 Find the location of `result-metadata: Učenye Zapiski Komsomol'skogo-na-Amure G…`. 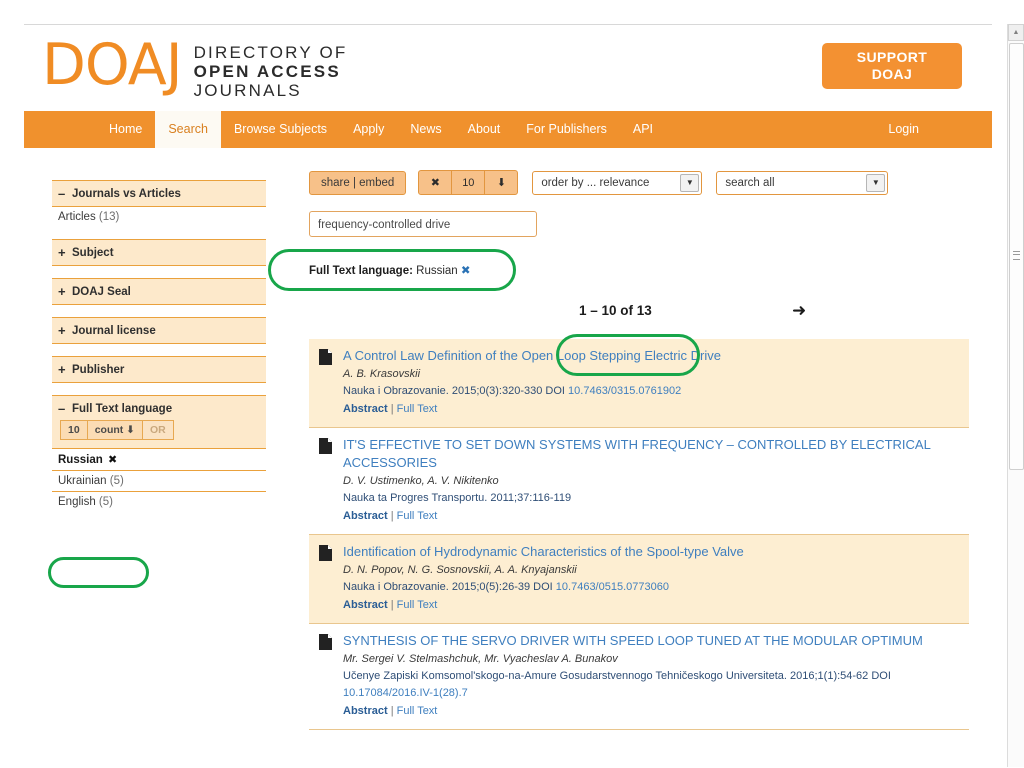

result-metadata: Učenye Zapiski Komsomol'skogo-na-Amure G… is located at coordinates (651, 685).